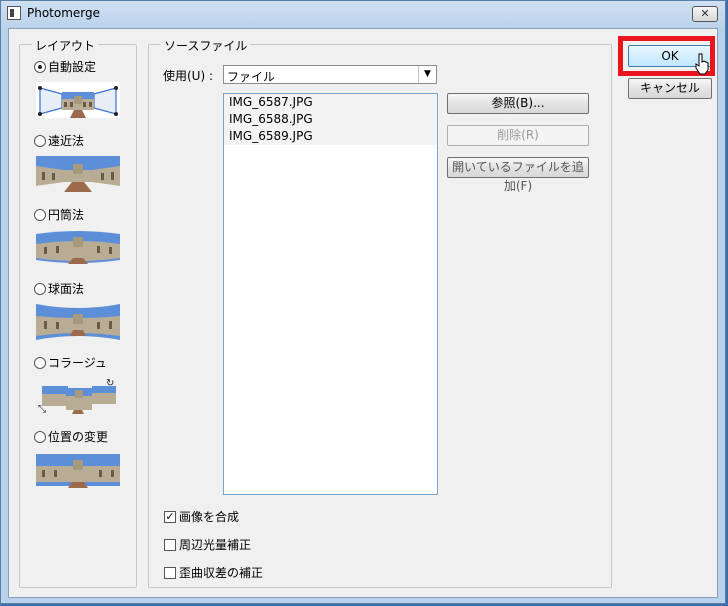 The image size is (728, 606). Describe the element at coordinates (251, 77) in the screenshot. I see `use-select-value: ファイル` at that location.